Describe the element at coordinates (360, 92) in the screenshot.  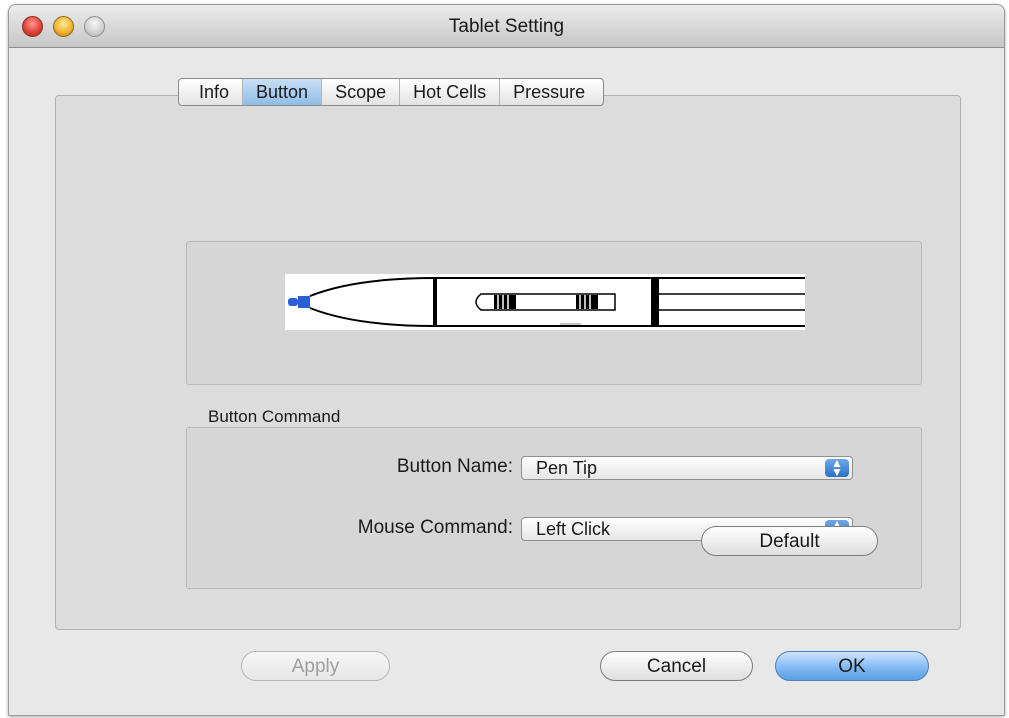
I see `tab-scope: Scope` at that location.